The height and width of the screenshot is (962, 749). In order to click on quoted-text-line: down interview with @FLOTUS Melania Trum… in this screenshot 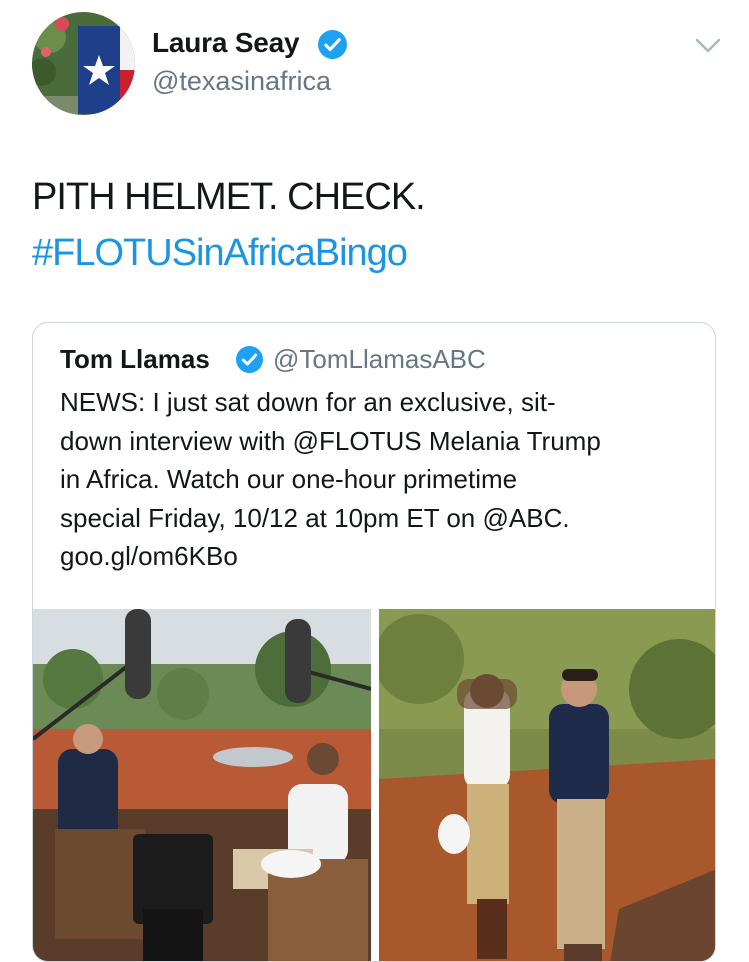, I will do `click(330, 440)`.